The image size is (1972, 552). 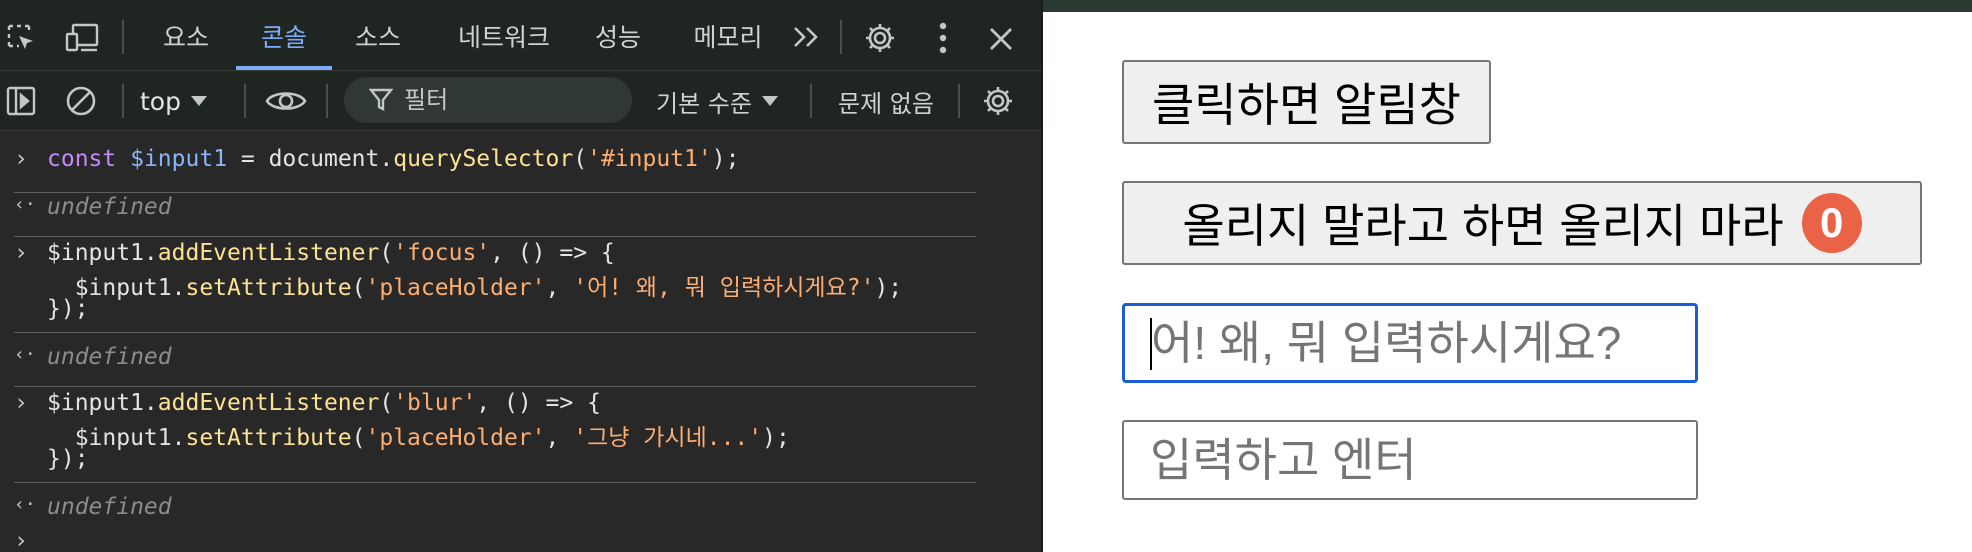 What do you see at coordinates (81, 101) in the screenshot?
I see `clear-console-icon` at bounding box center [81, 101].